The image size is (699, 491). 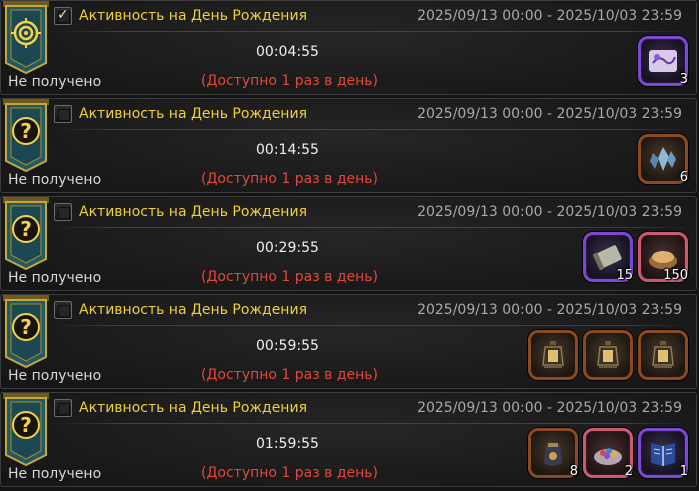 I want to click on reward-quantity: 3, so click(x=683, y=79).